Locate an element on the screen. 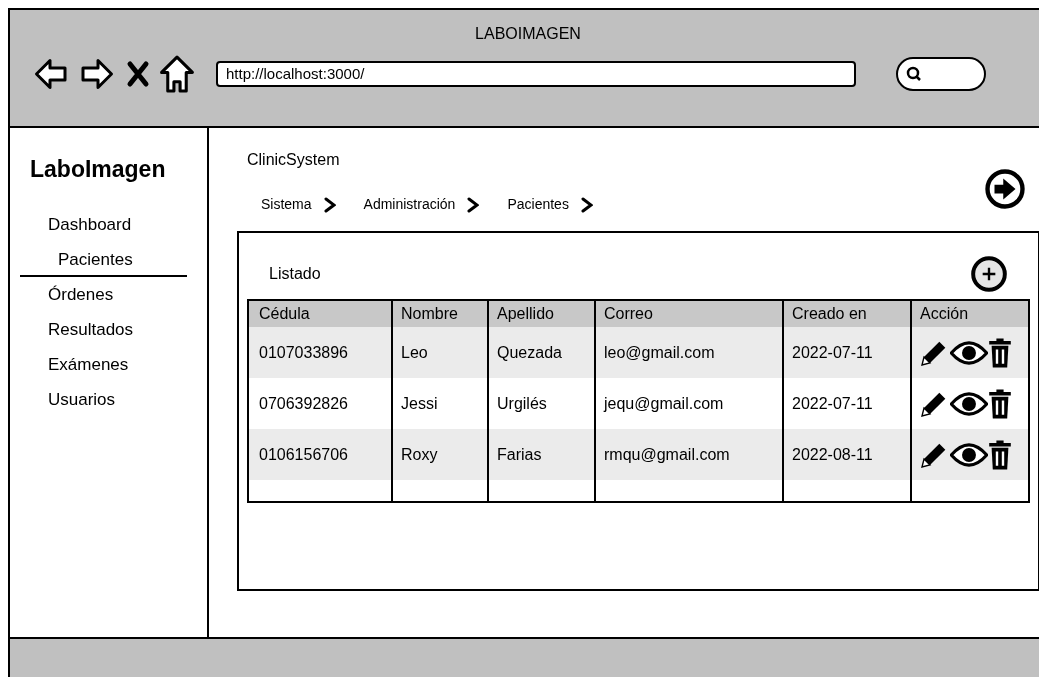  search-field is located at coordinates (941, 74).